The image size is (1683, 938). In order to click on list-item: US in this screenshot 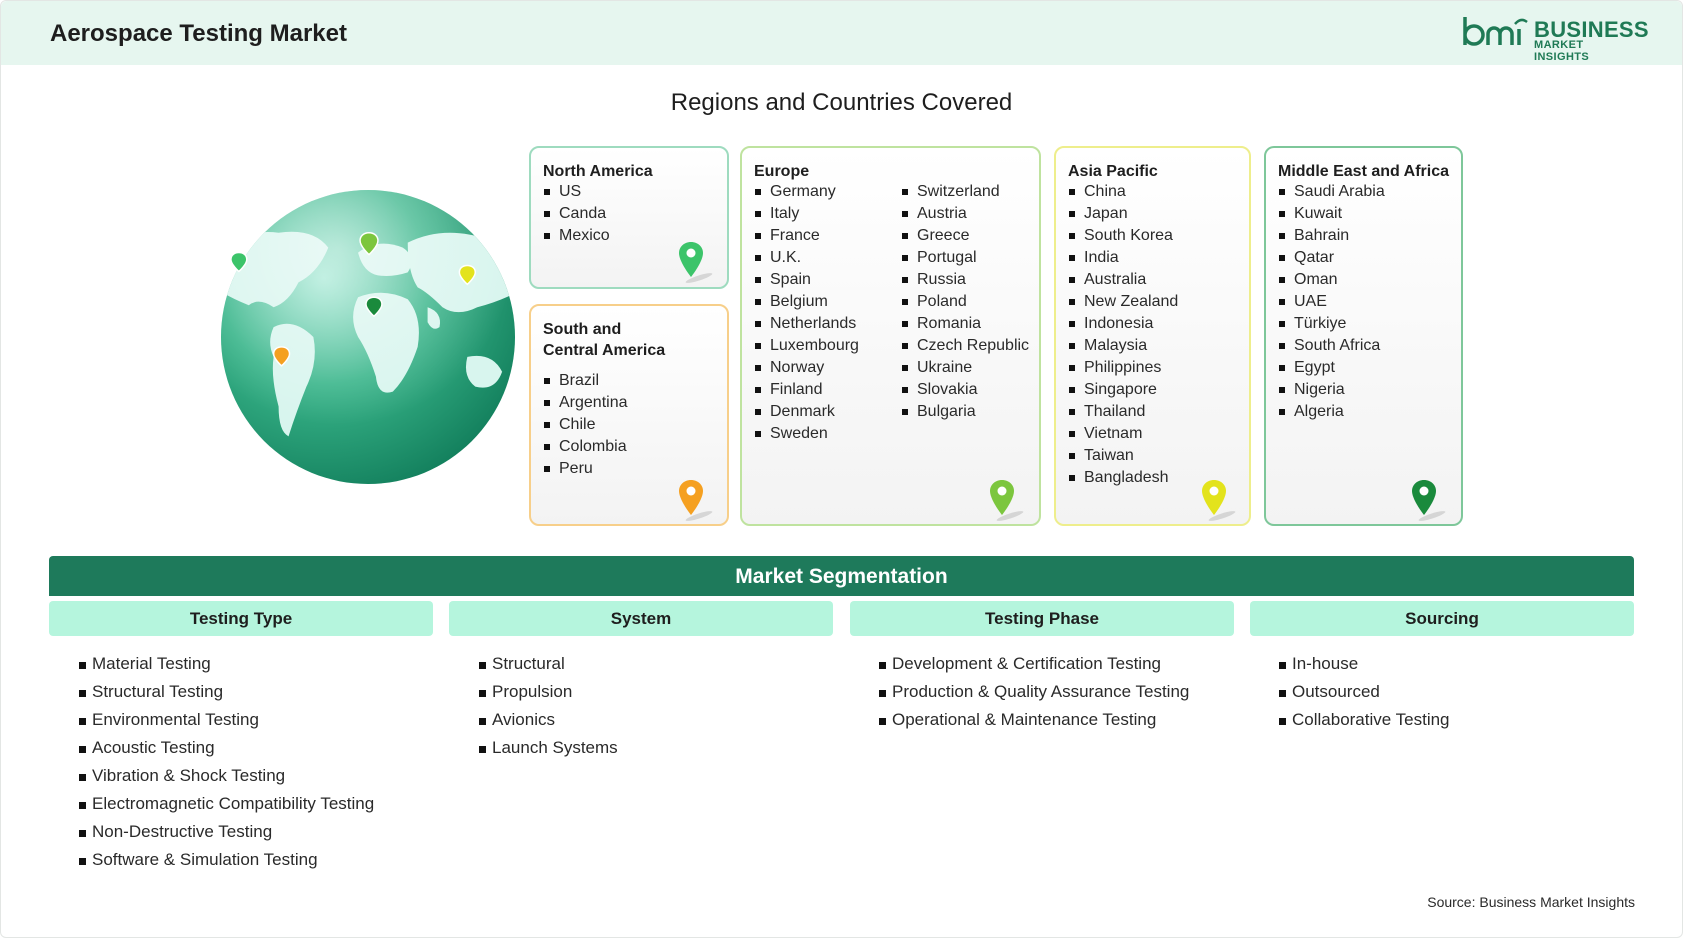, I will do `click(576, 192)`.